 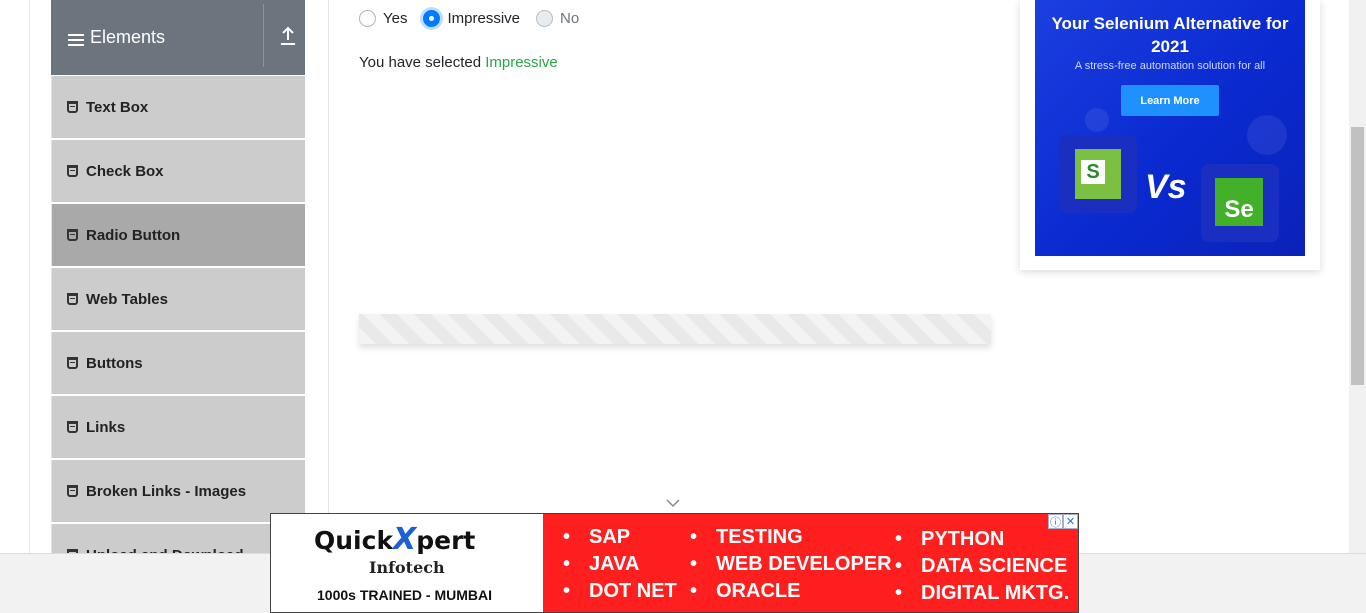 I want to click on selenium-logo: Se, so click(x=1240, y=203).